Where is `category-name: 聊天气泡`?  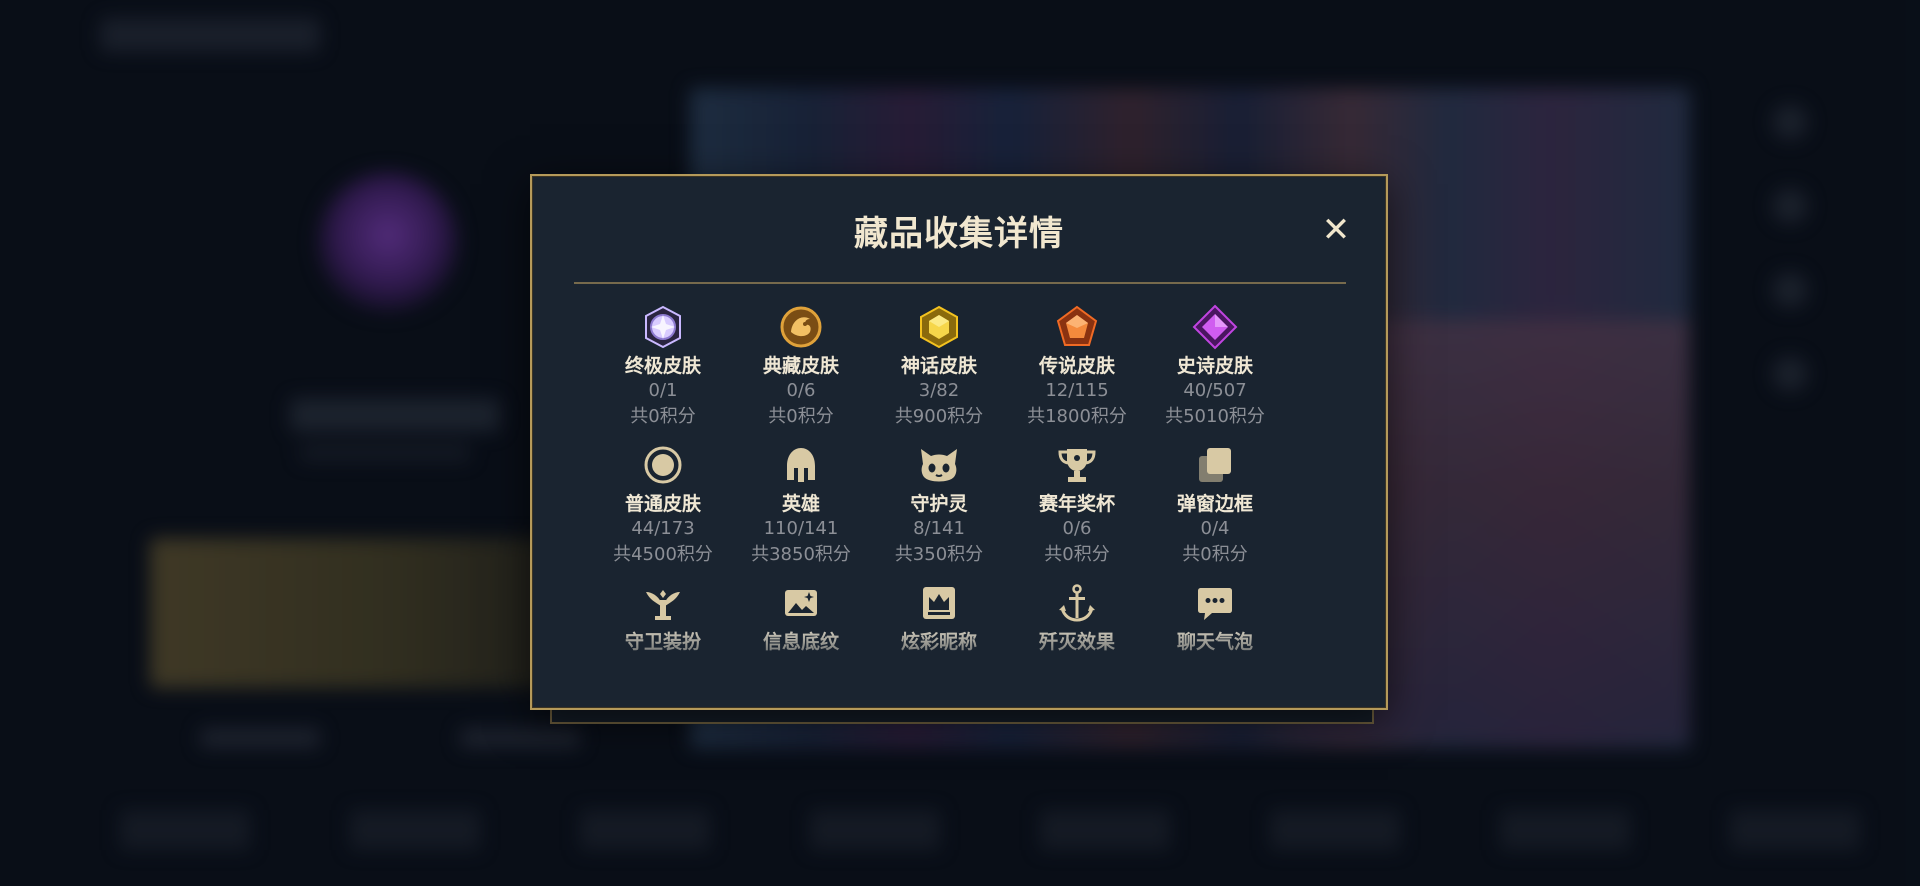
category-name: 聊天气泡 is located at coordinates (1214, 642).